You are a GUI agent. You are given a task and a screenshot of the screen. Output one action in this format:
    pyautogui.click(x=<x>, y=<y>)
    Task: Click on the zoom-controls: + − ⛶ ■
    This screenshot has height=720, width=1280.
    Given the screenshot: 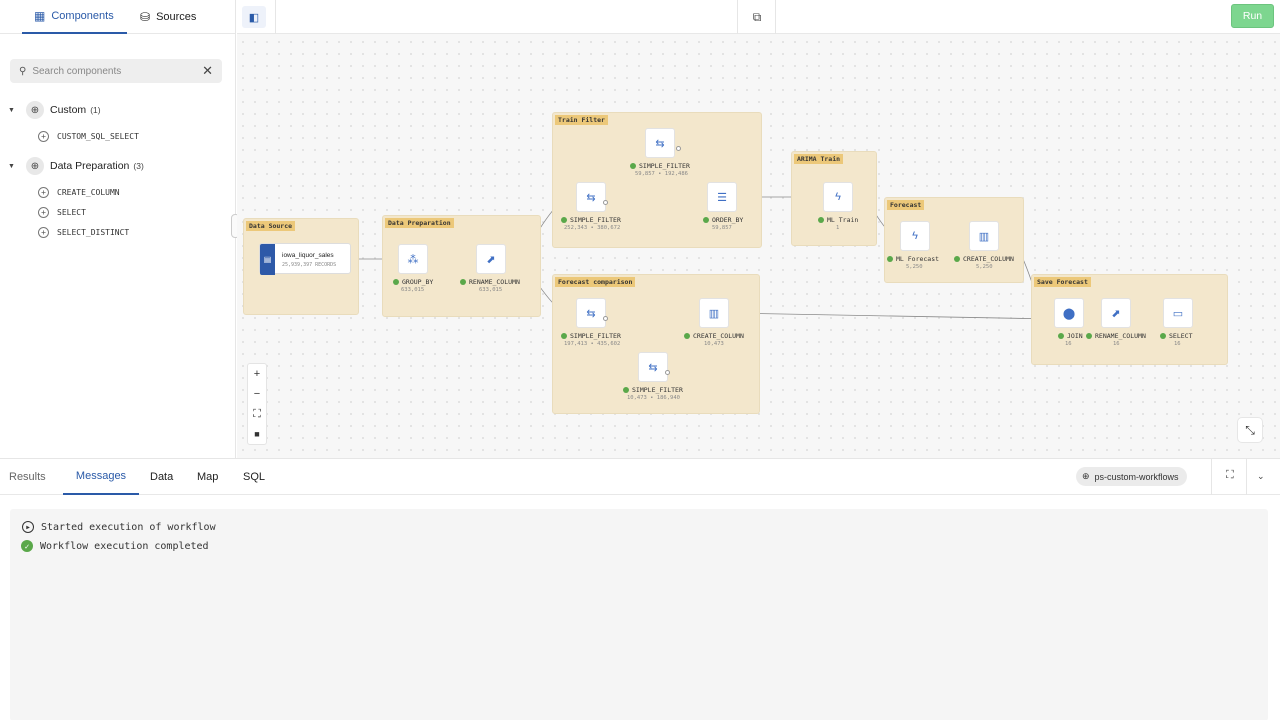 What is the action you would take?
    pyautogui.click(x=257, y=404)
    